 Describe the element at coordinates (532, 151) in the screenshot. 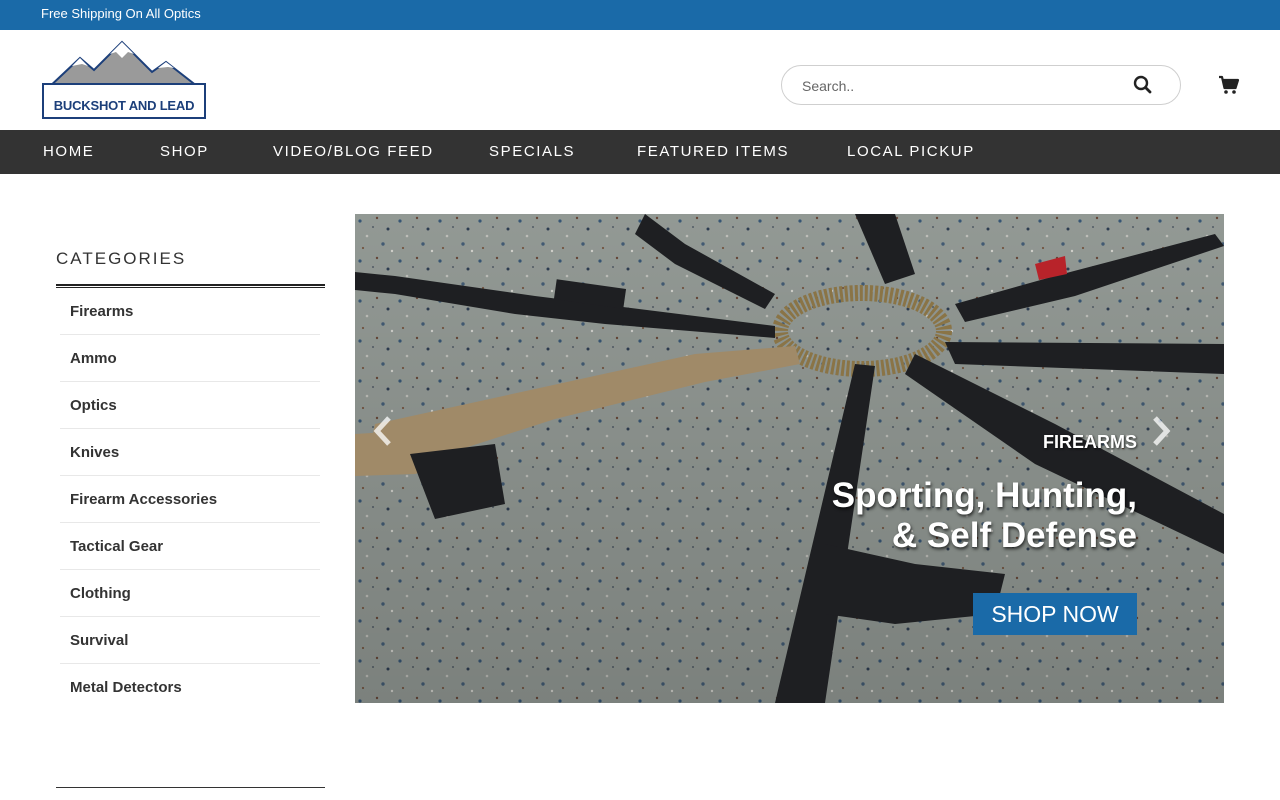

I see `nav-item-specials: SPECIALS` at that location.